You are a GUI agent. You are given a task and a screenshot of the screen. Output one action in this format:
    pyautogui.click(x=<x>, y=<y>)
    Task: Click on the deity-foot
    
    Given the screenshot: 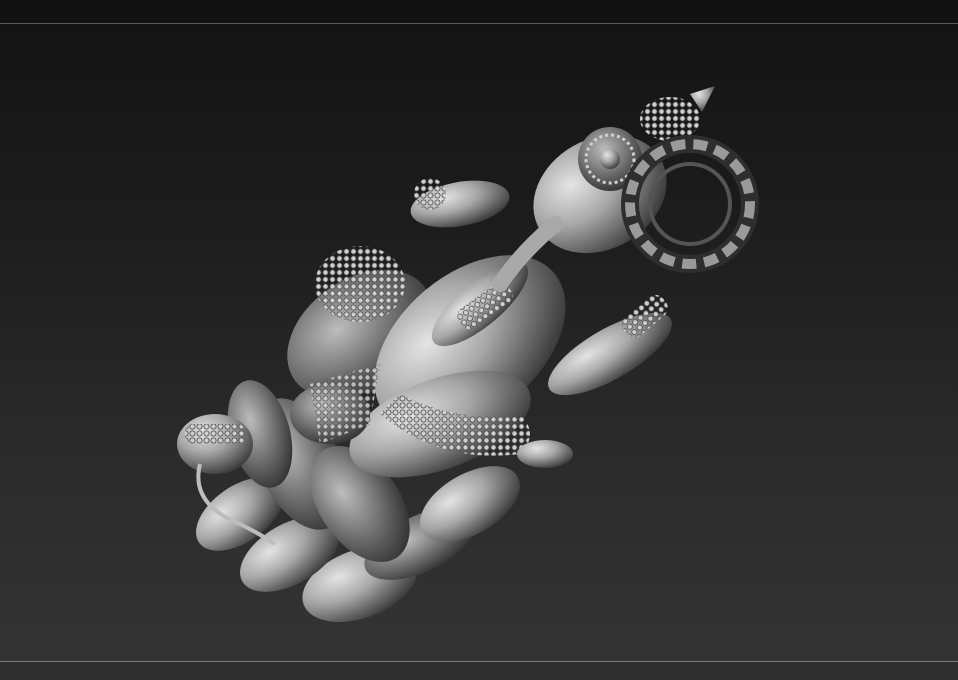 What is the action you would take?
    pyautogui.click(x=545, y=454)
    